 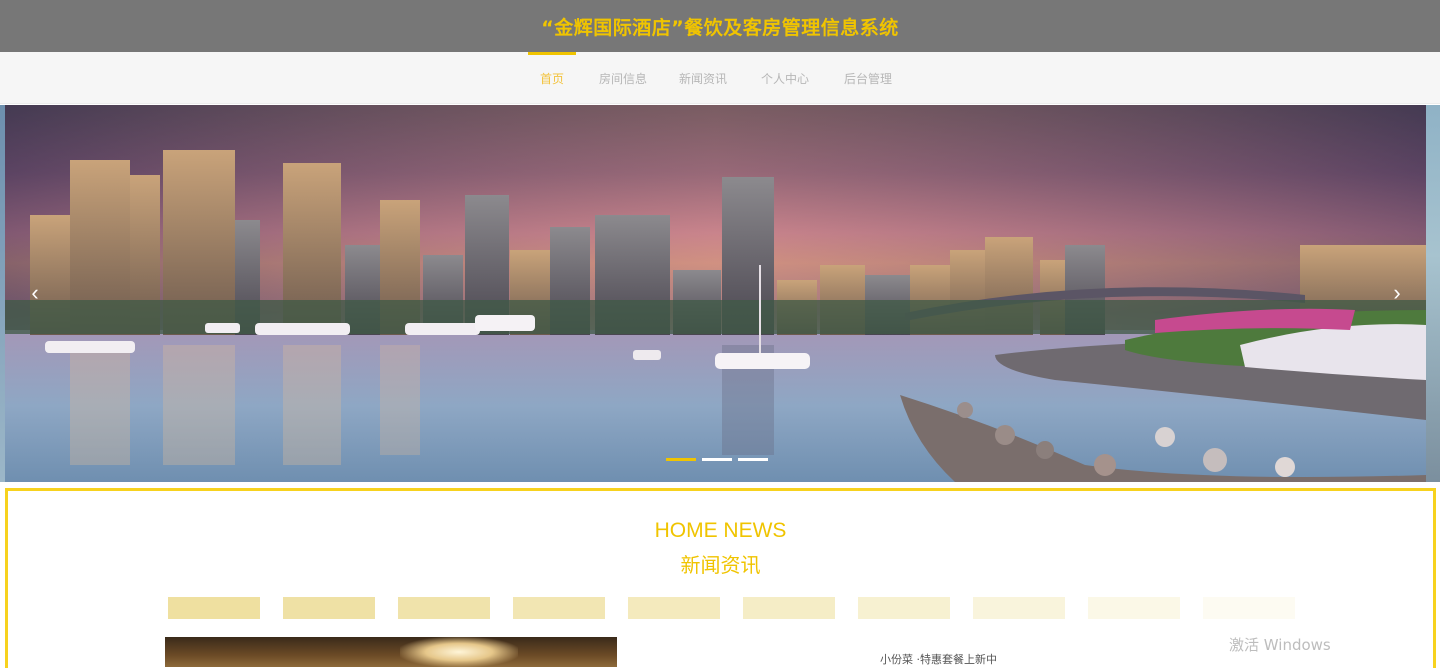 I want to click on nav-item-admin: 后台管理, so click(x=868, y=78).